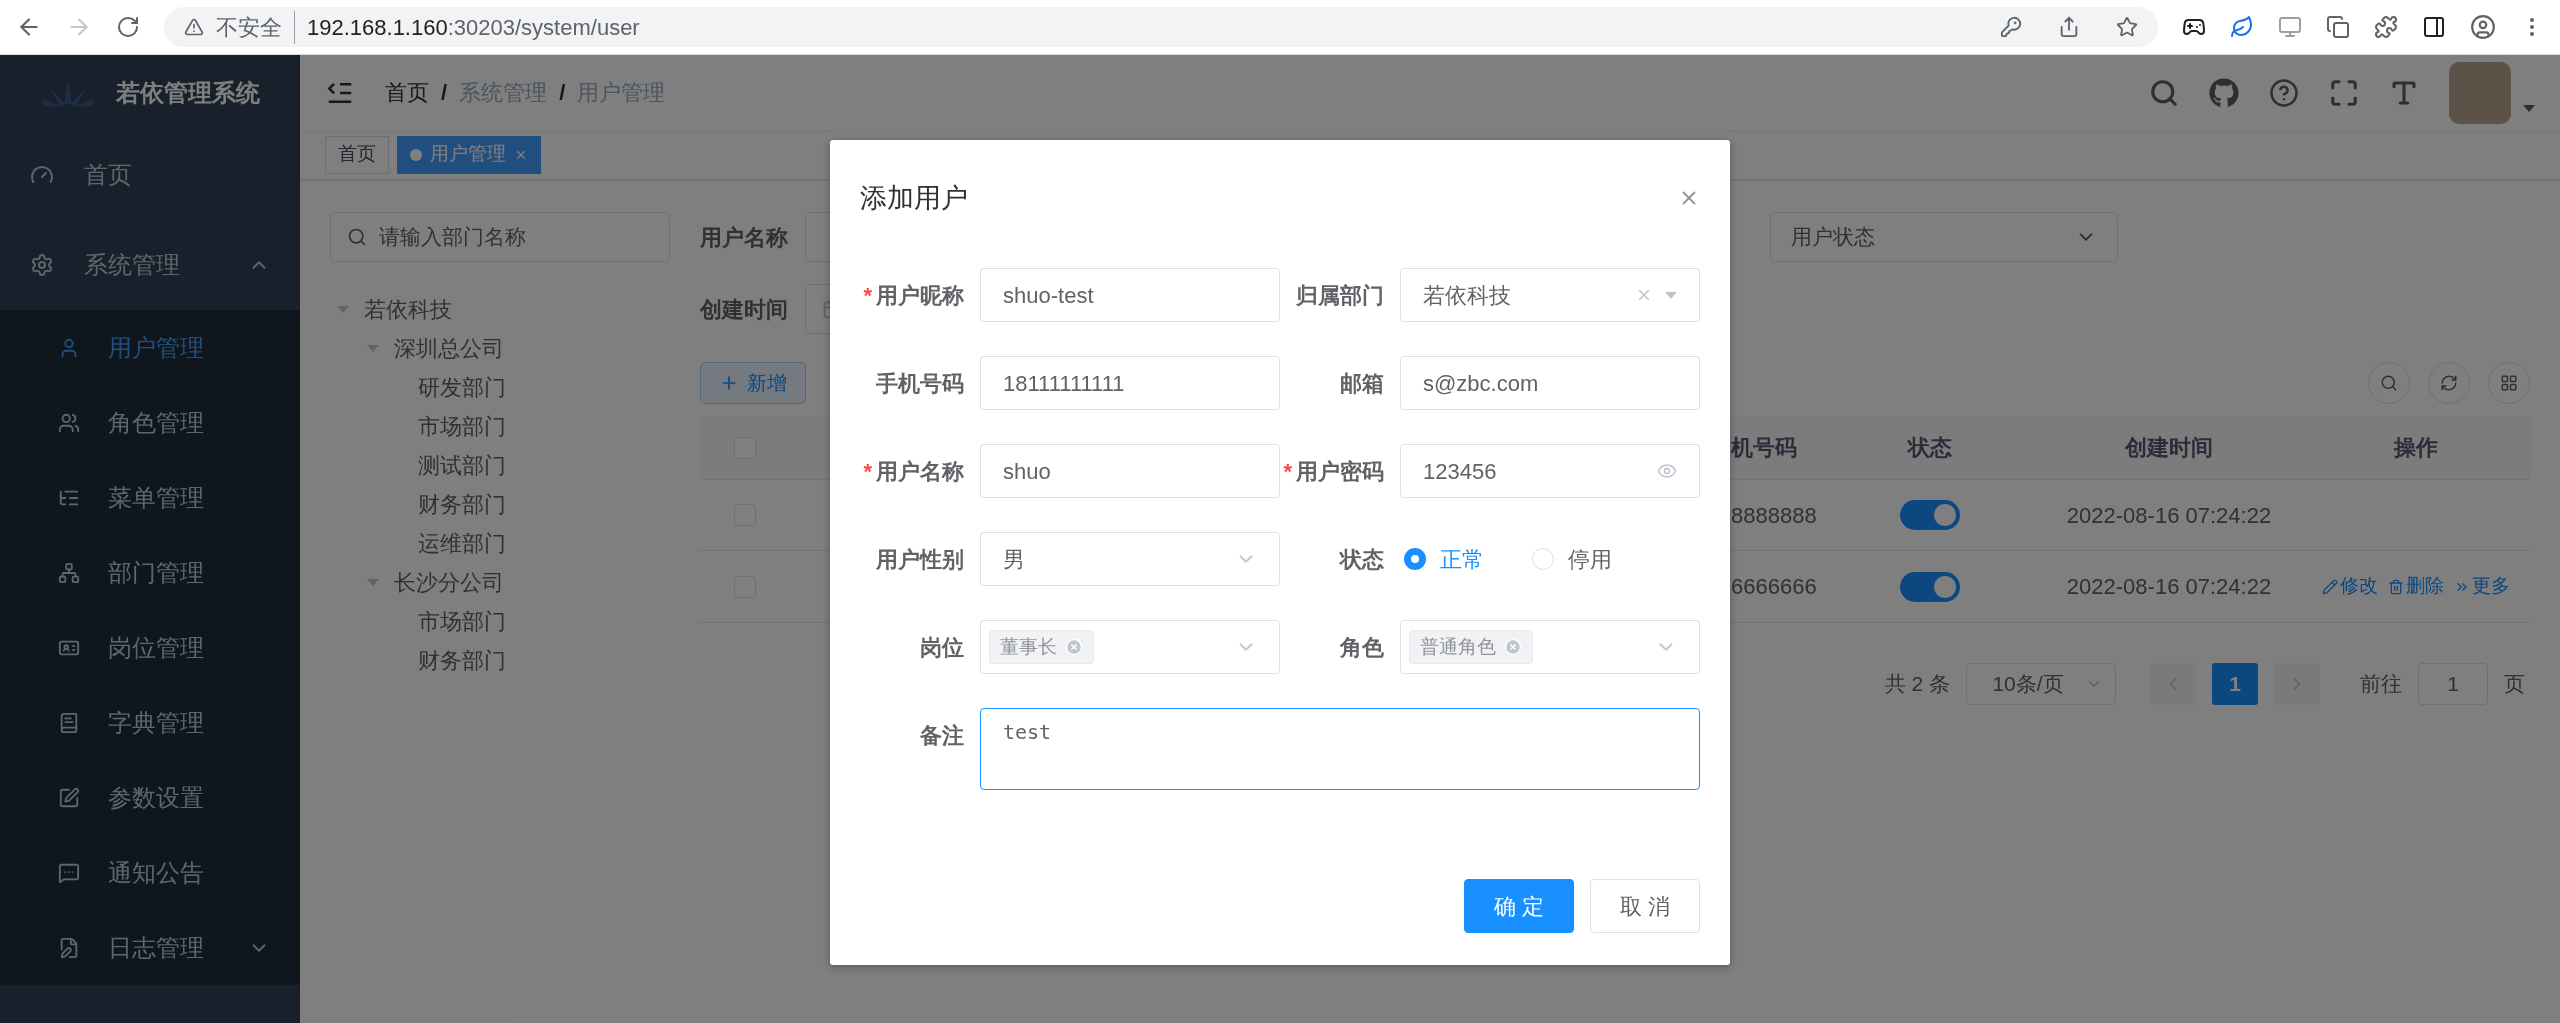  Describe the element at coordinates (1572, 559) in the screenshot. I see `radio-option: 停用` at that location.